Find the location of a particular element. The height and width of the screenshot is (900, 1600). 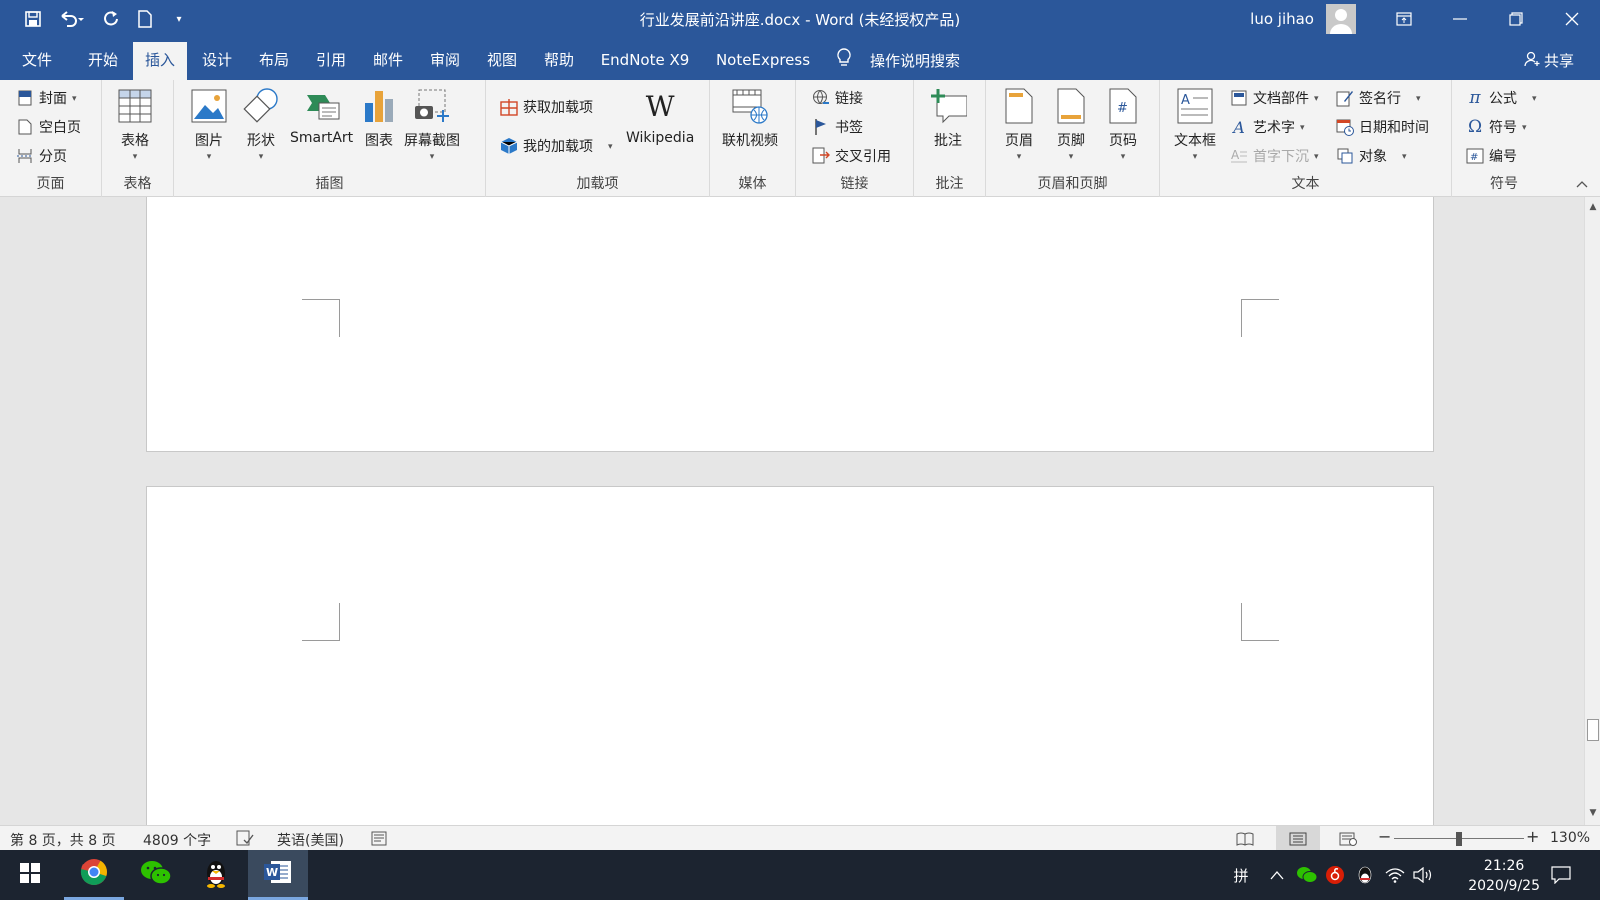

macro-record-icon is located at coordinates (379, 840).